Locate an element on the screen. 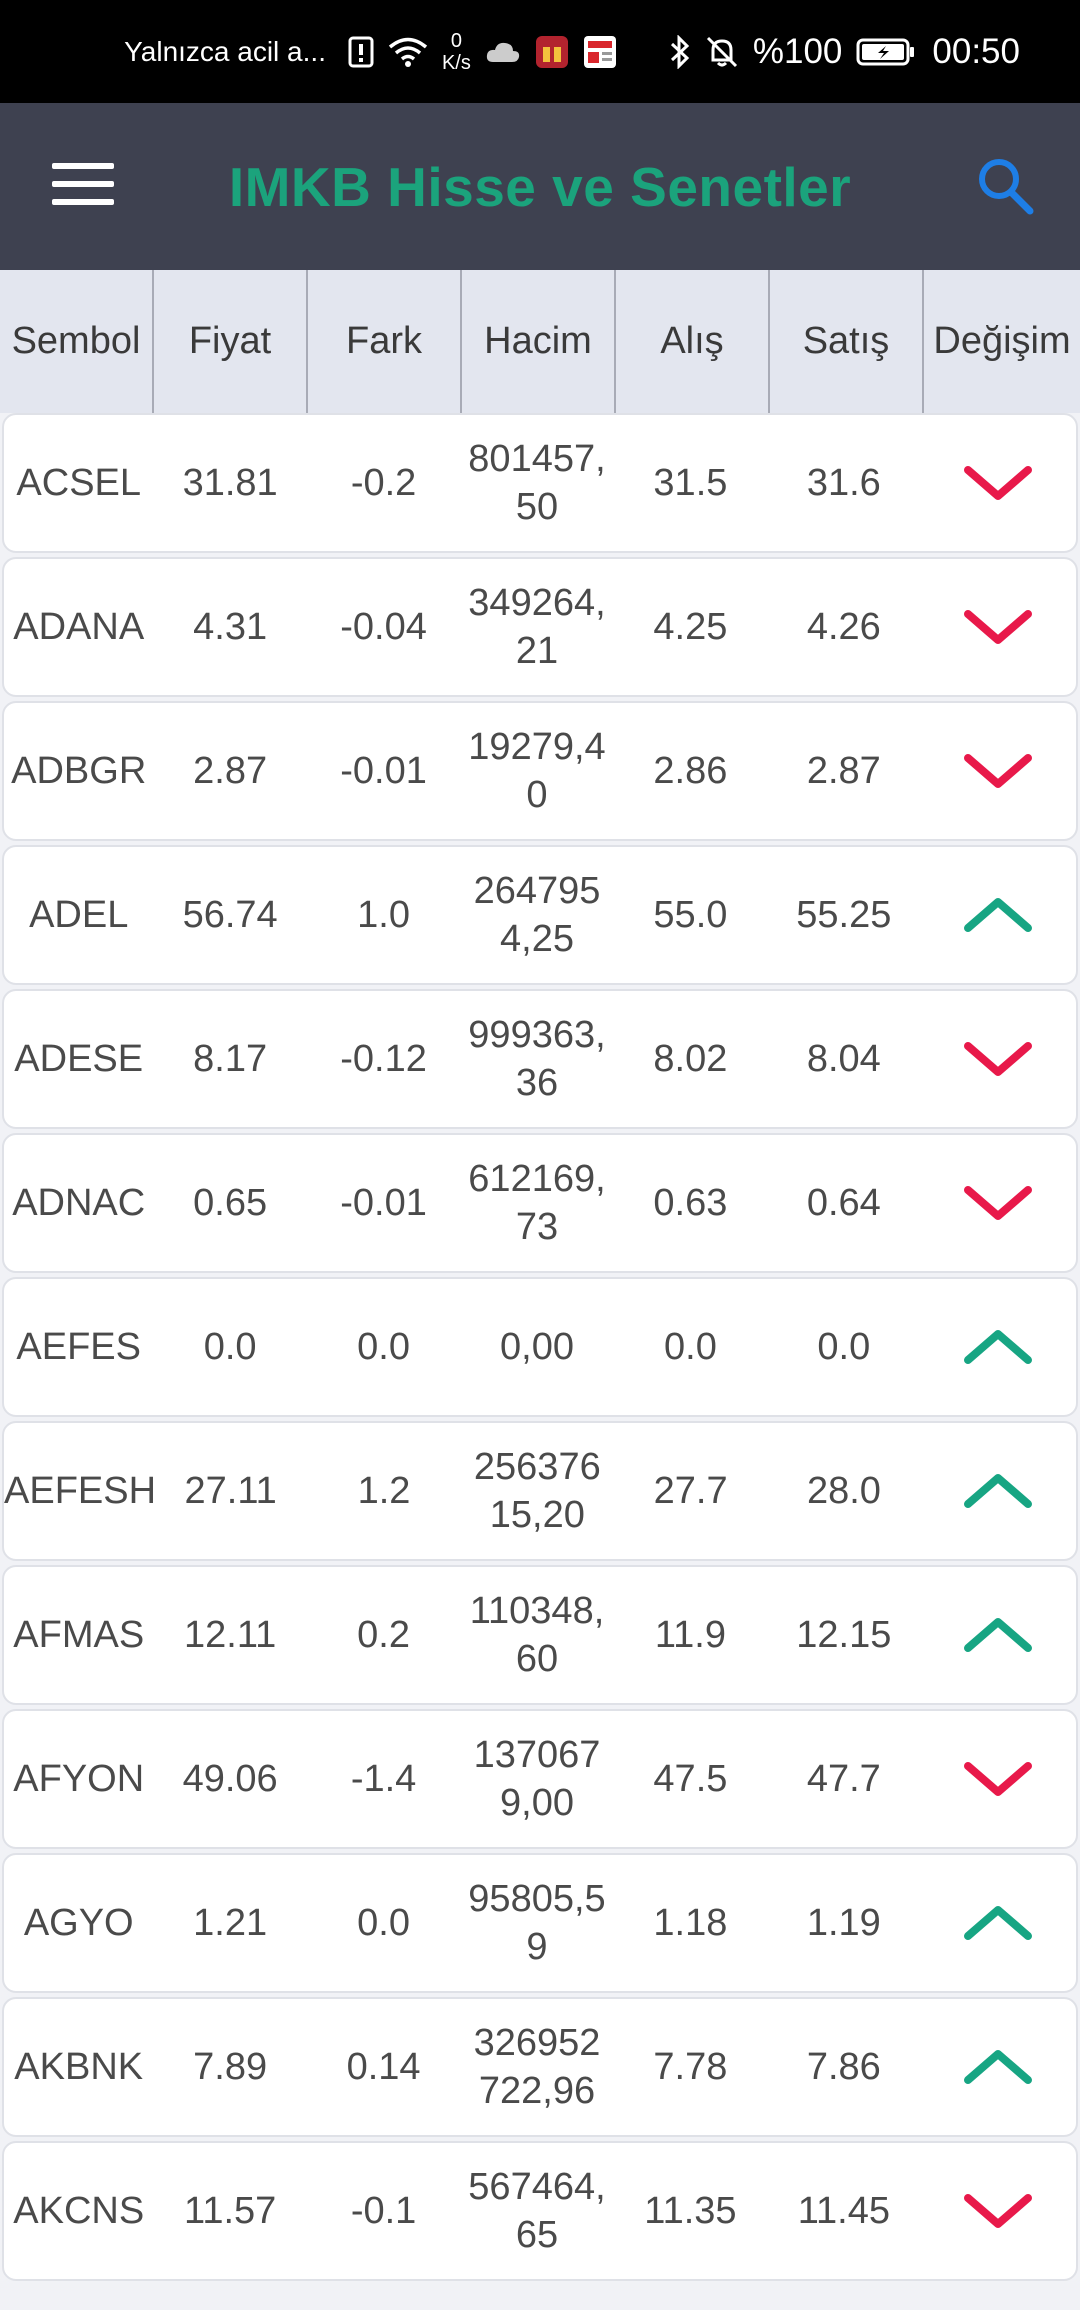 This screenshot has width=1080, height=2310. stock-diff: 0.2 is located at coordinates (383, 1635).